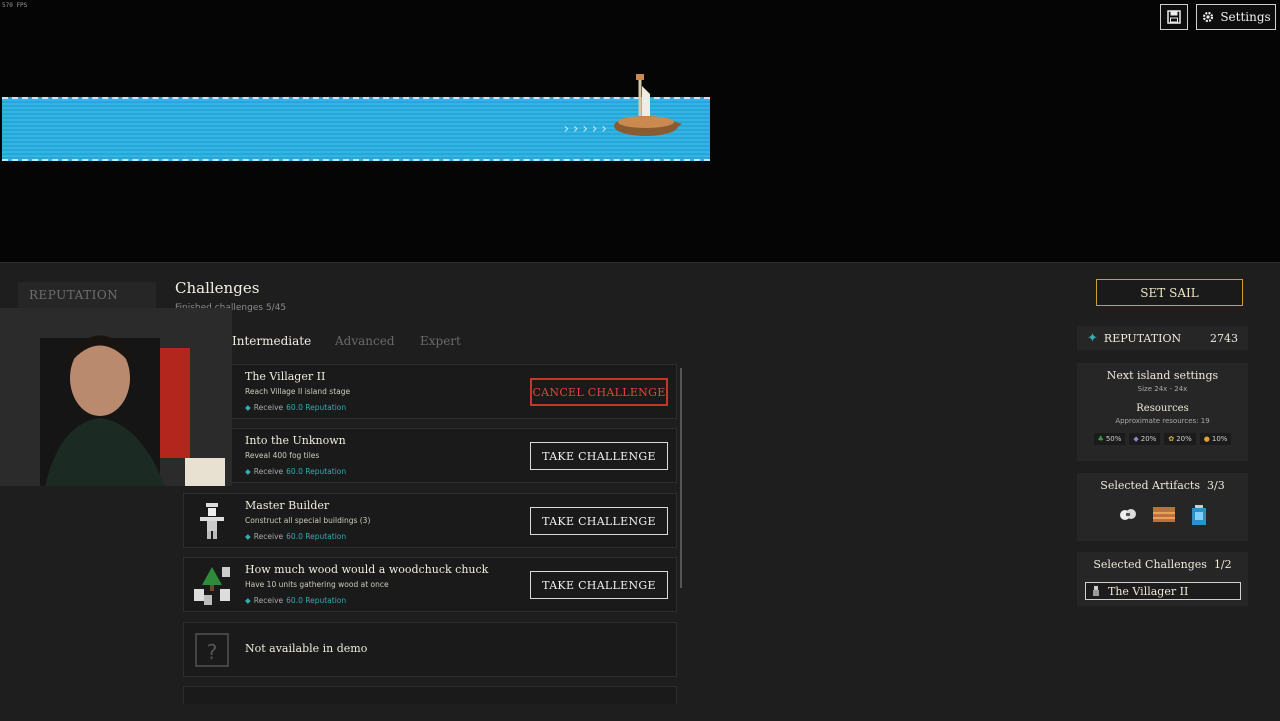 The width and height of the screenshot is (1280, 721). Describe the element at coordinates (1100, 439) in the screenshot. I see `tree-icon: ♣` at that location.